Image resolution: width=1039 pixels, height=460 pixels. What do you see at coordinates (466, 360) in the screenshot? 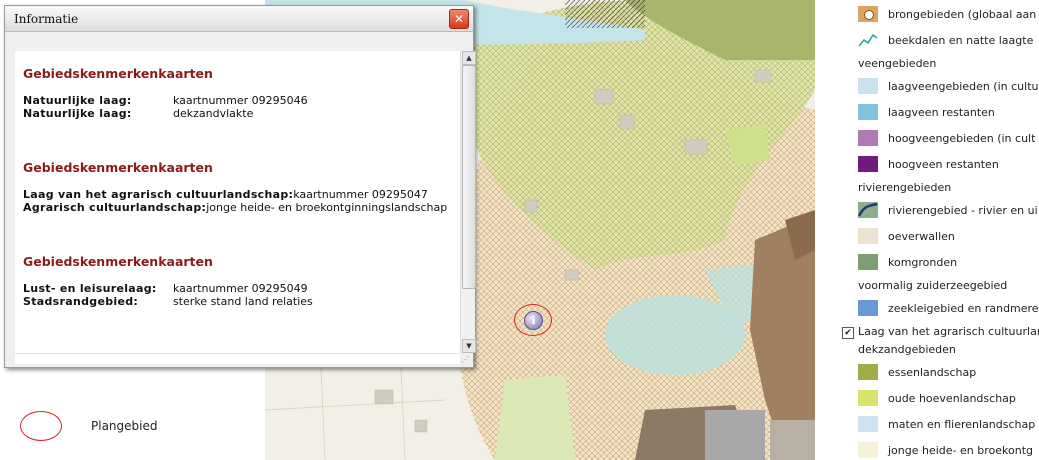
I see `resize-grip-icon: ⋰` at bounding box center [466, 360].